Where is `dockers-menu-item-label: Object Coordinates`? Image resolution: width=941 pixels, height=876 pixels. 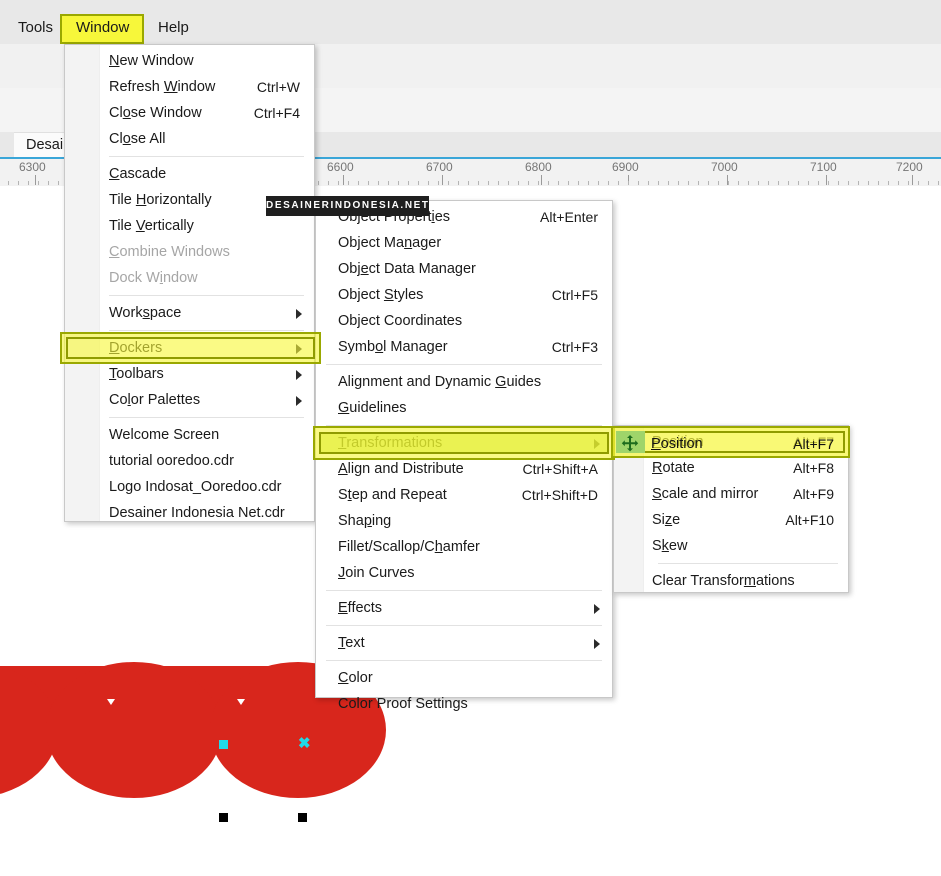 dockers-menu-item-label: Object Coordinates is located at coordinates (400, 321).